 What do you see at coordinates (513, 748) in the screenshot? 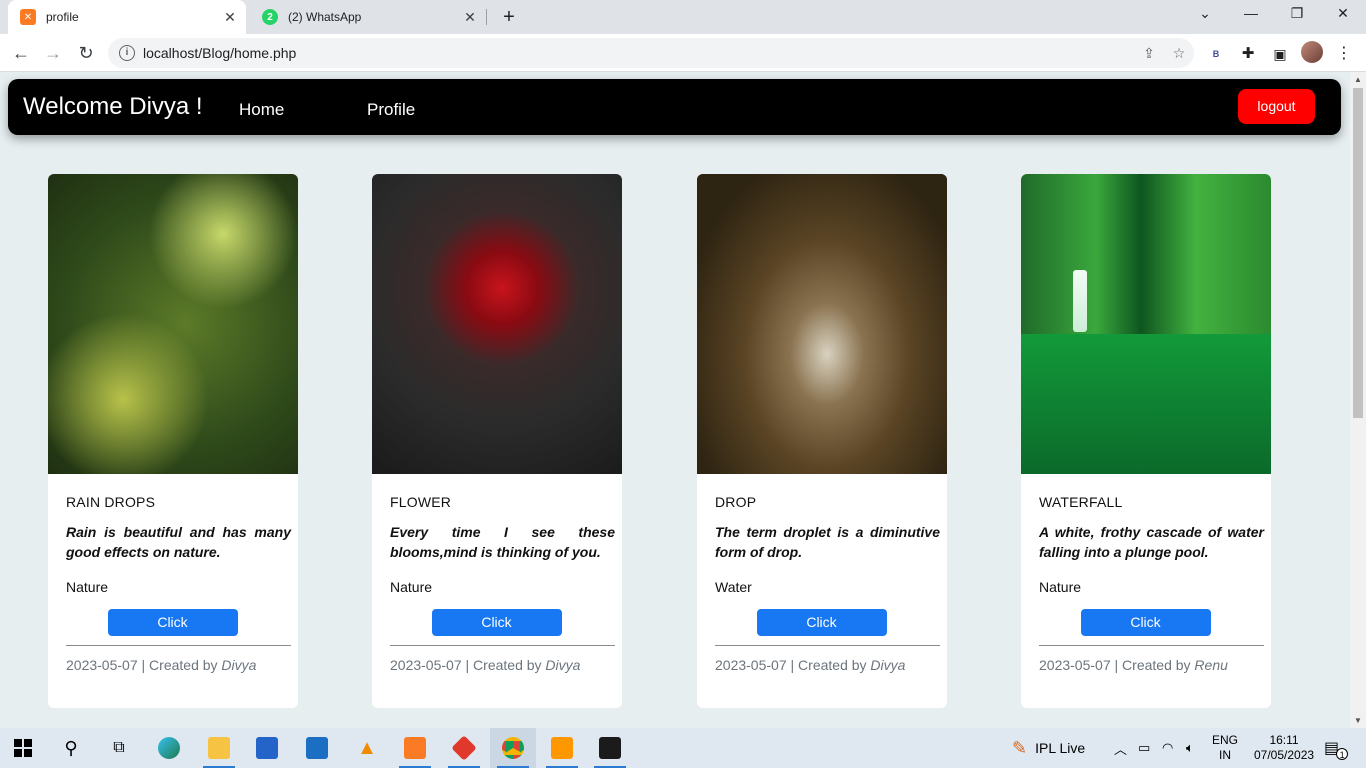
I see `chrome-icon` at bounding box center [513, 748].